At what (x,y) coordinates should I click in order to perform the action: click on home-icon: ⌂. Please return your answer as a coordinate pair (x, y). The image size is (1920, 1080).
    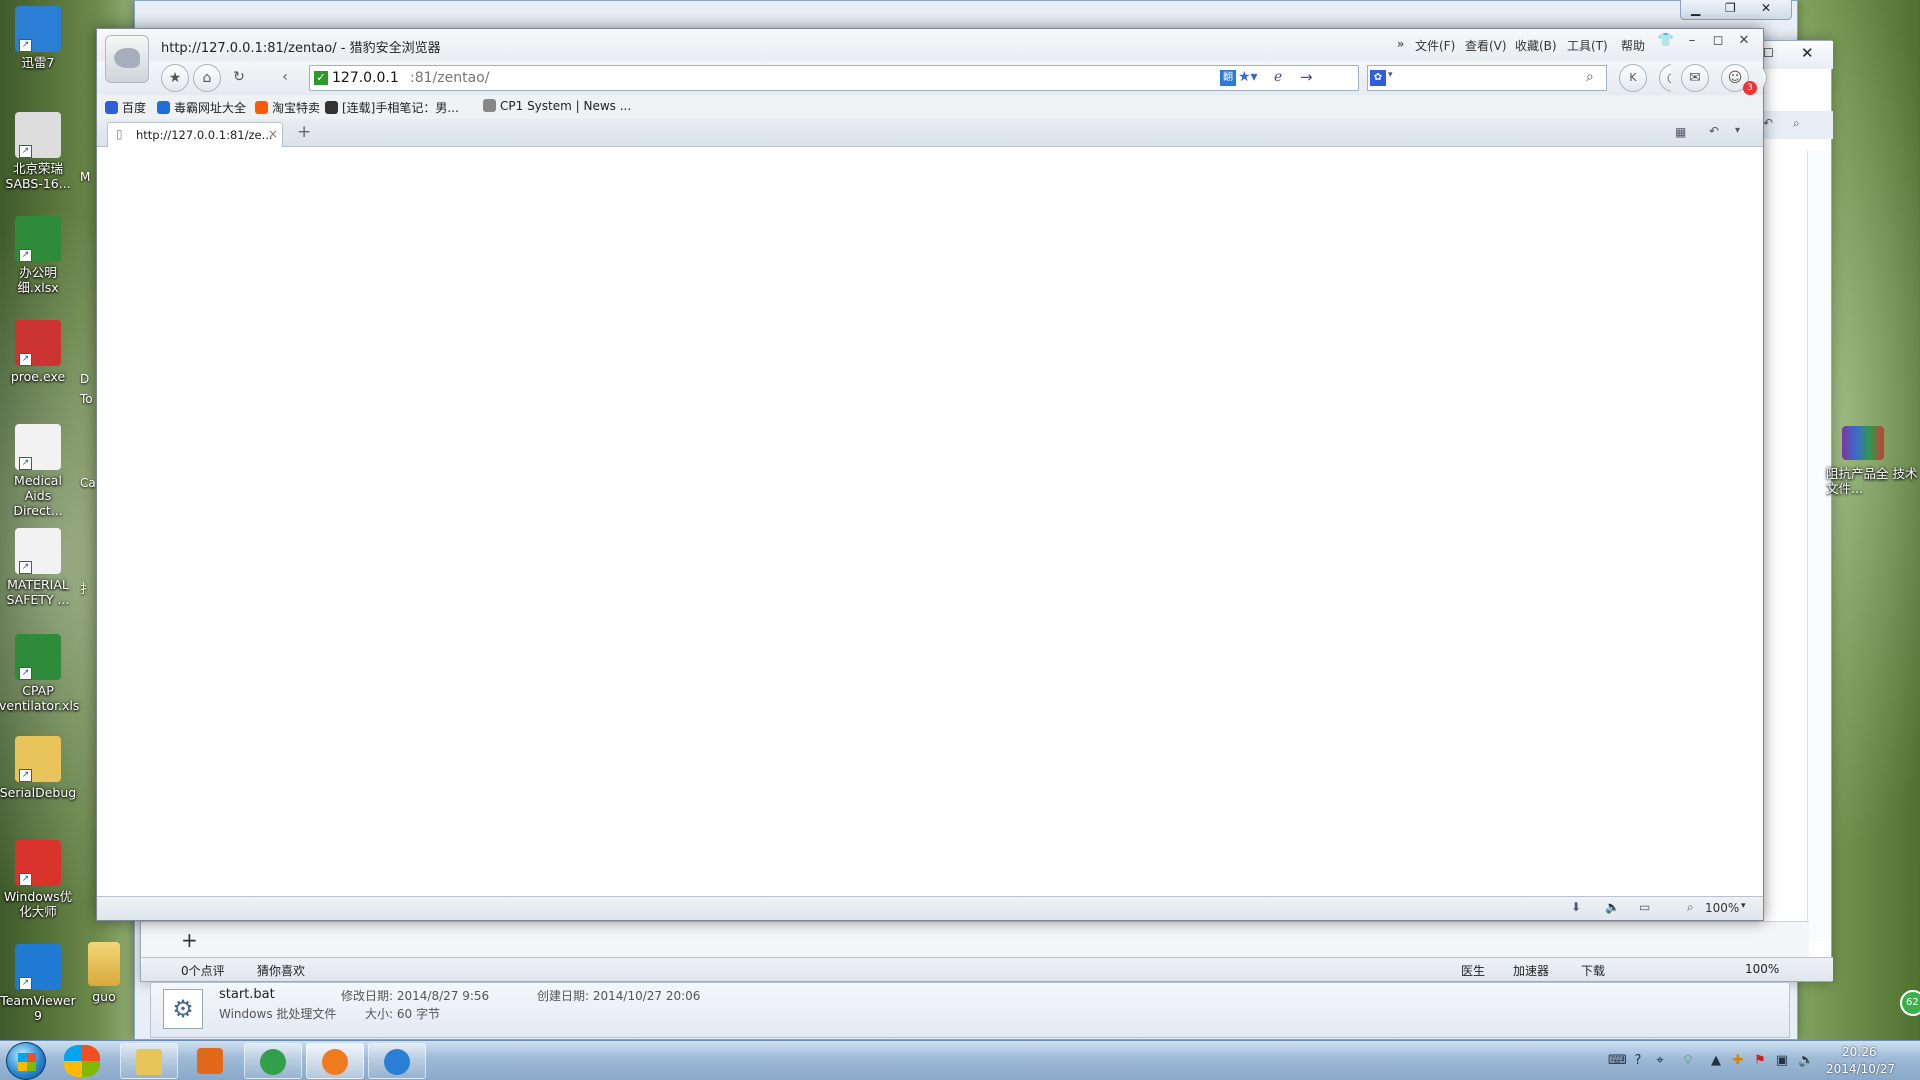
    Looking at the image, I should click on (207, 78).